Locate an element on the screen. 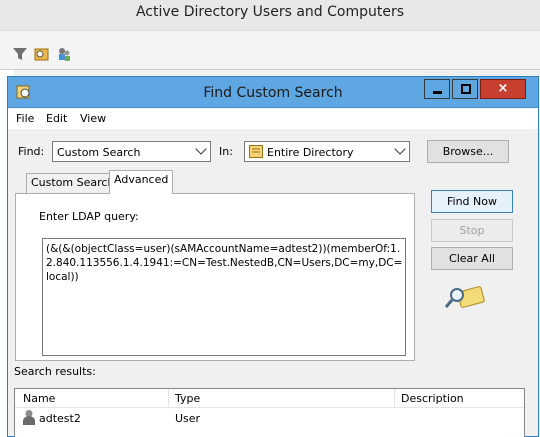  find-select: Custom Search is located at coordinates (131, 151).